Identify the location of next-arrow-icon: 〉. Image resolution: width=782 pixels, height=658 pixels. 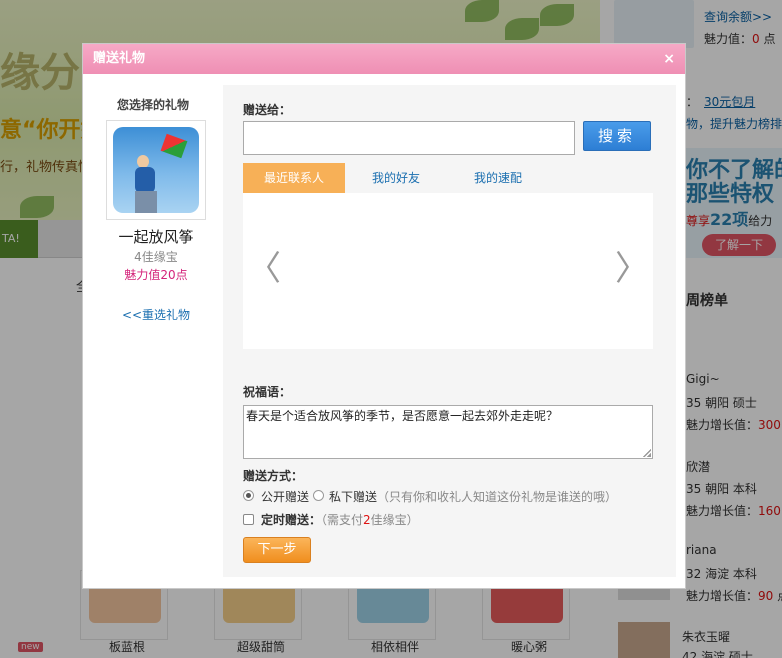
(632, 265).